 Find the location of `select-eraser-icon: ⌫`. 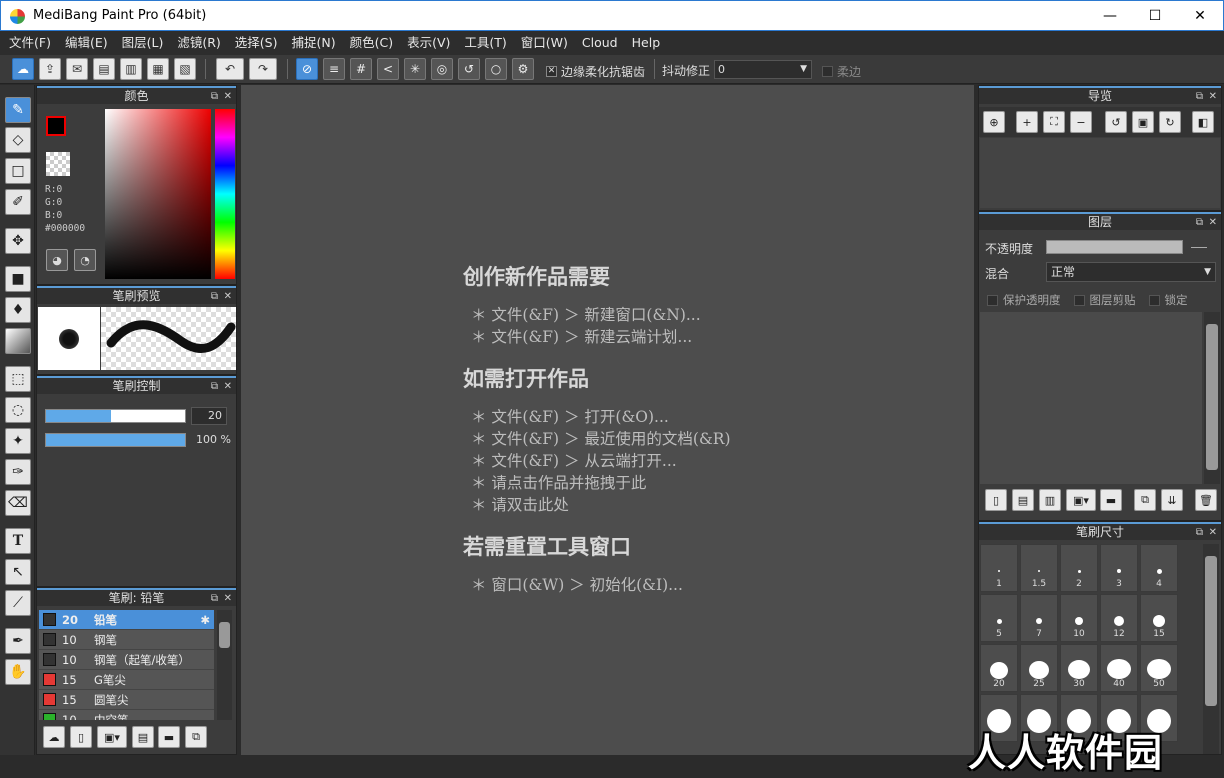

select-eraser-icon: ⌫ is located at coordinates (18, 503).